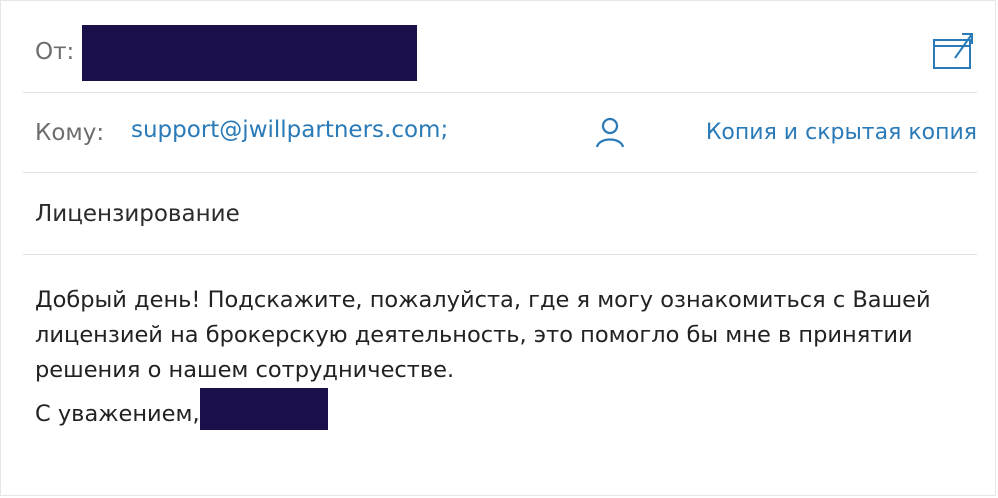  I want to click on cc-bcc-button: Копия и скрытая копия, so click(841, 132).